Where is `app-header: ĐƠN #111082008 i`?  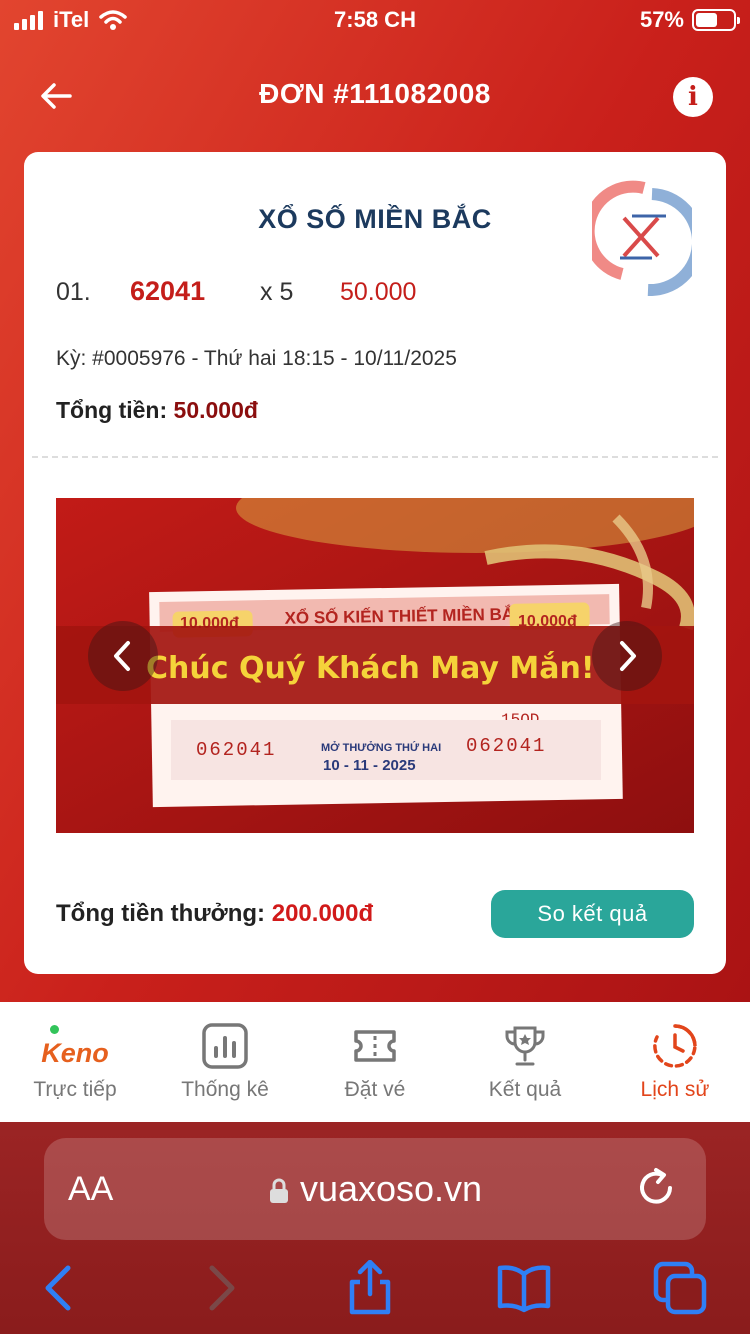 app-header: ĐƠN #111082008 i is located at coordinates (375, 96).